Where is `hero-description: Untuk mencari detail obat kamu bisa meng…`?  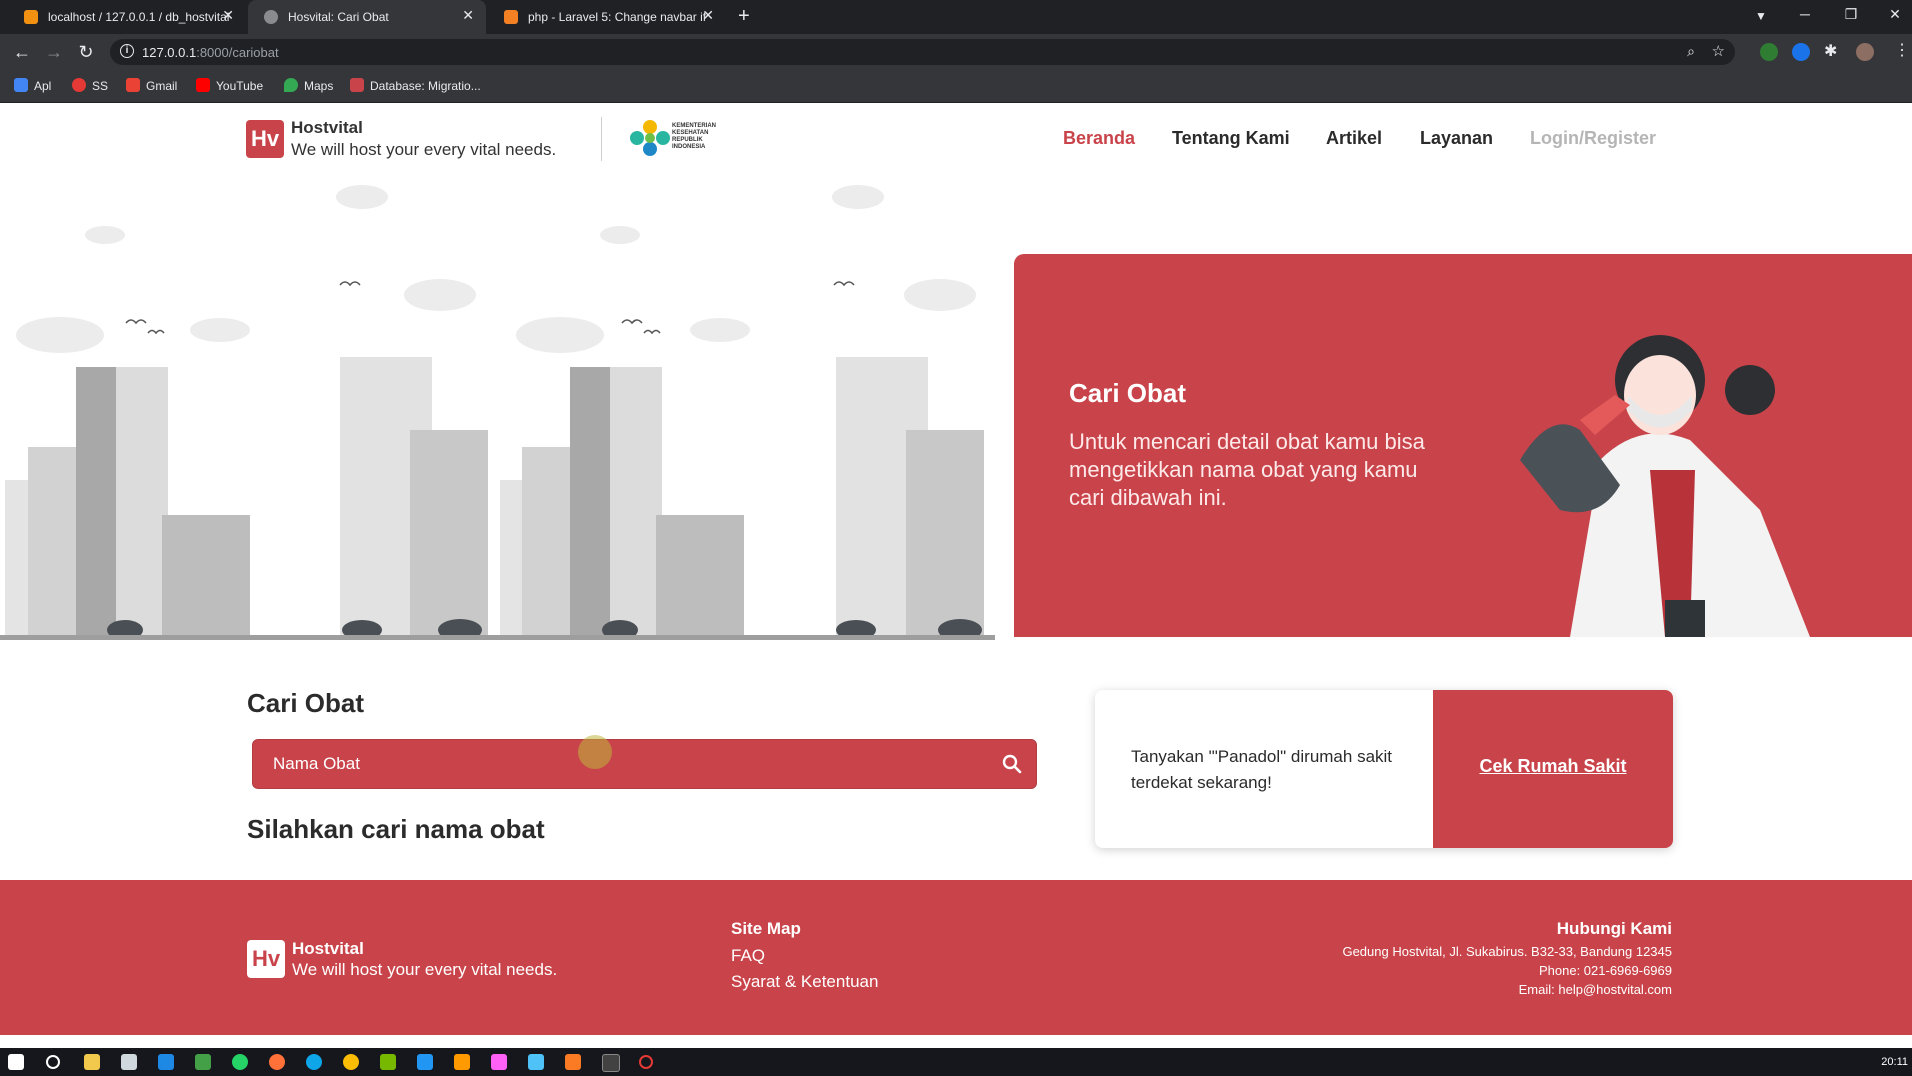 hero-description: Untuk mencari detail obat kamu bisa meng… is located at coordinates (1247, 469).